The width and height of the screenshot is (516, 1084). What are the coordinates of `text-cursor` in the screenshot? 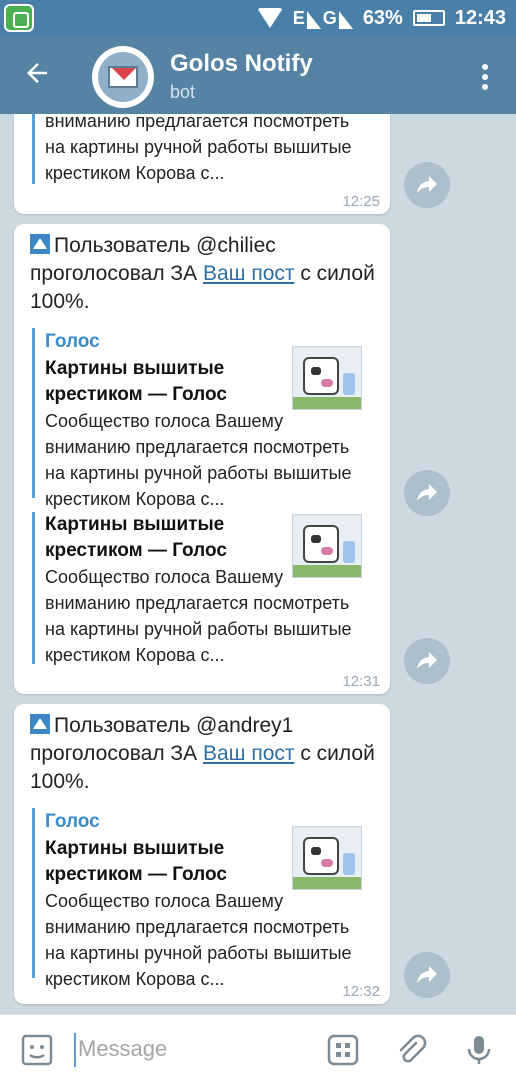 It's located at (75, 1050).